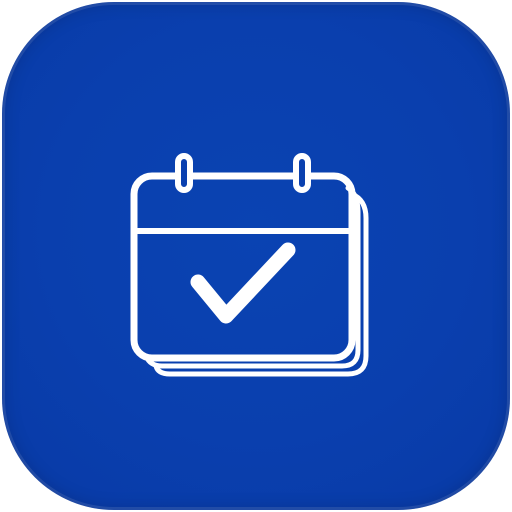 The image size is (512, 512). Describe the element at coordinates (243, 283) in the screenshot. I see `checkmark-icon` at that location.